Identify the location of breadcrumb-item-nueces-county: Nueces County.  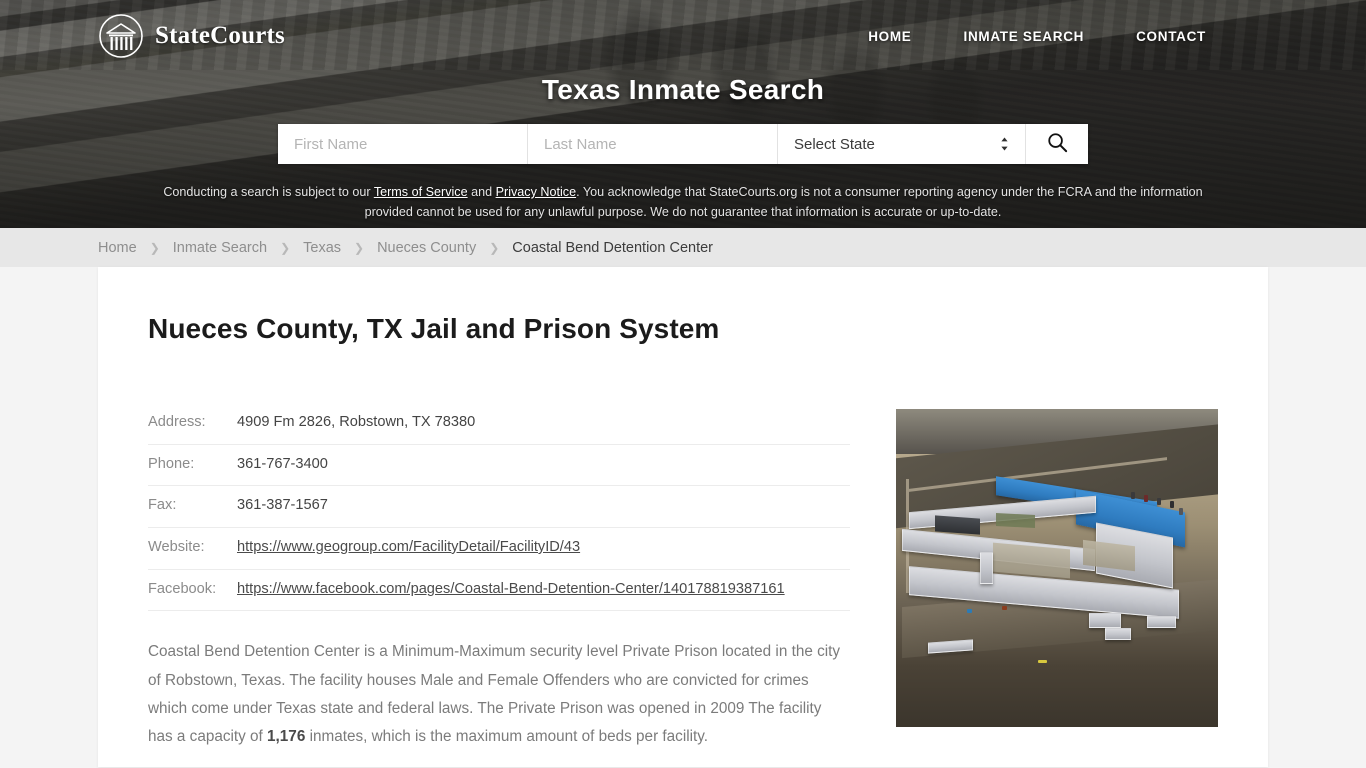
(426, 248).